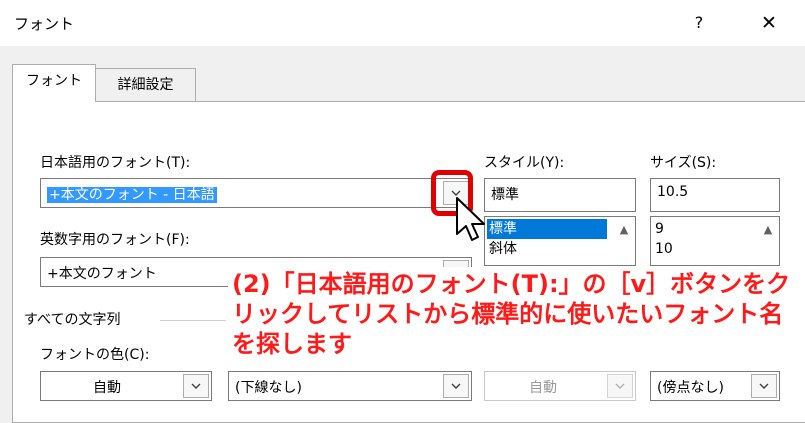 The width and height of the screenshot is (805, 423). I want to click on style-label: スタイル(Y):, so click(524, 163).